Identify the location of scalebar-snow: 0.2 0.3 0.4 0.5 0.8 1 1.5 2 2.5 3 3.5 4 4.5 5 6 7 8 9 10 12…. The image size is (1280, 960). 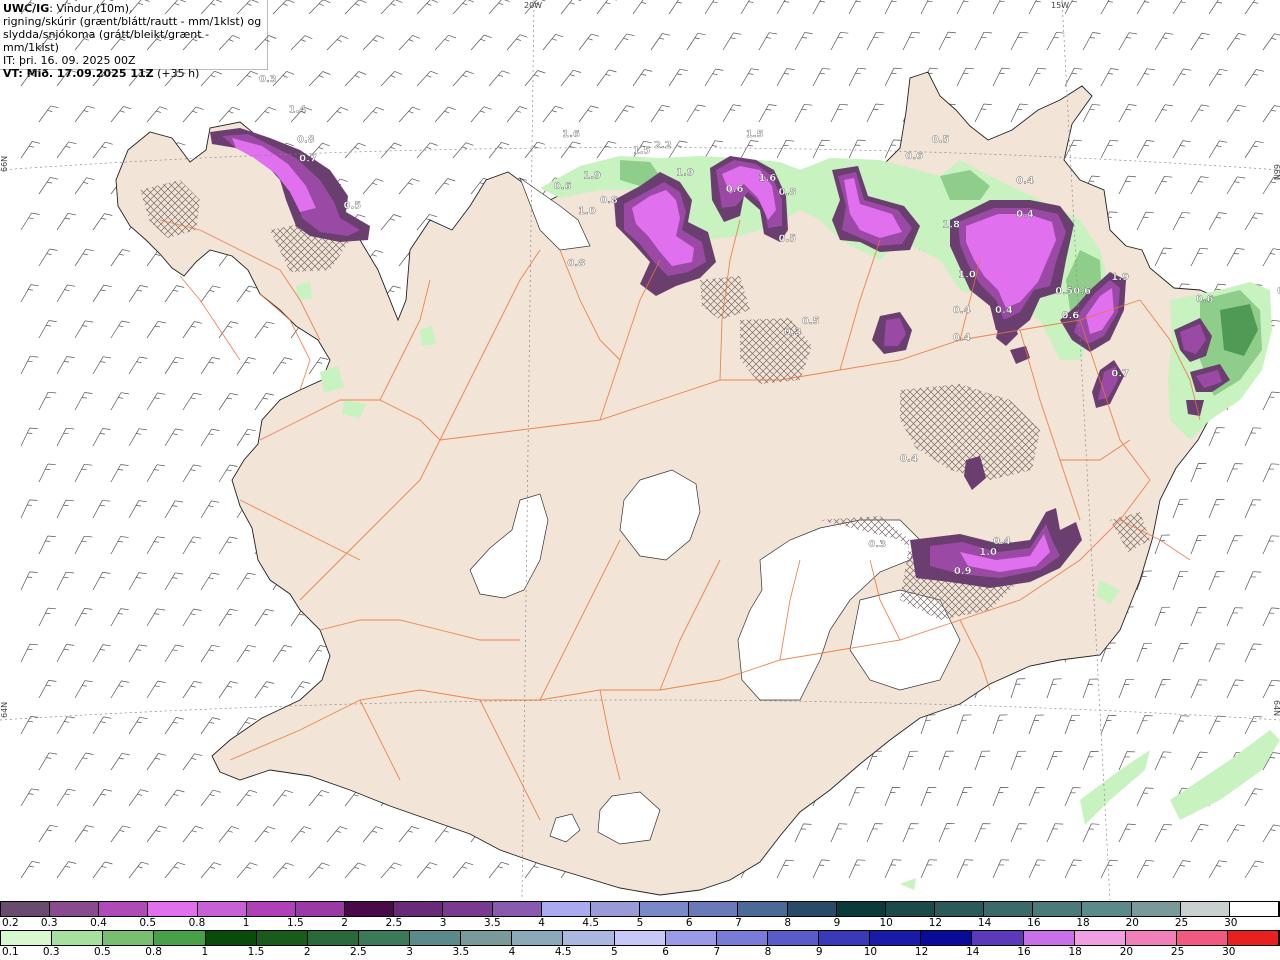
(640, 916).